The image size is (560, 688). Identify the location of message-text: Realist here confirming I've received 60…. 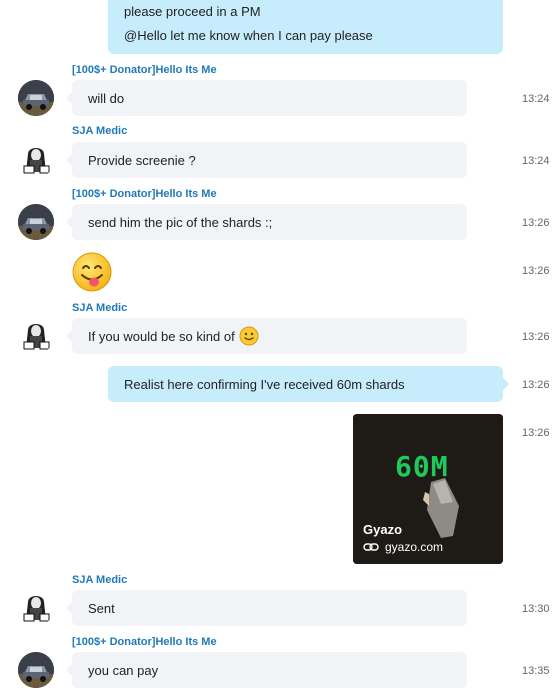
(264, 384).